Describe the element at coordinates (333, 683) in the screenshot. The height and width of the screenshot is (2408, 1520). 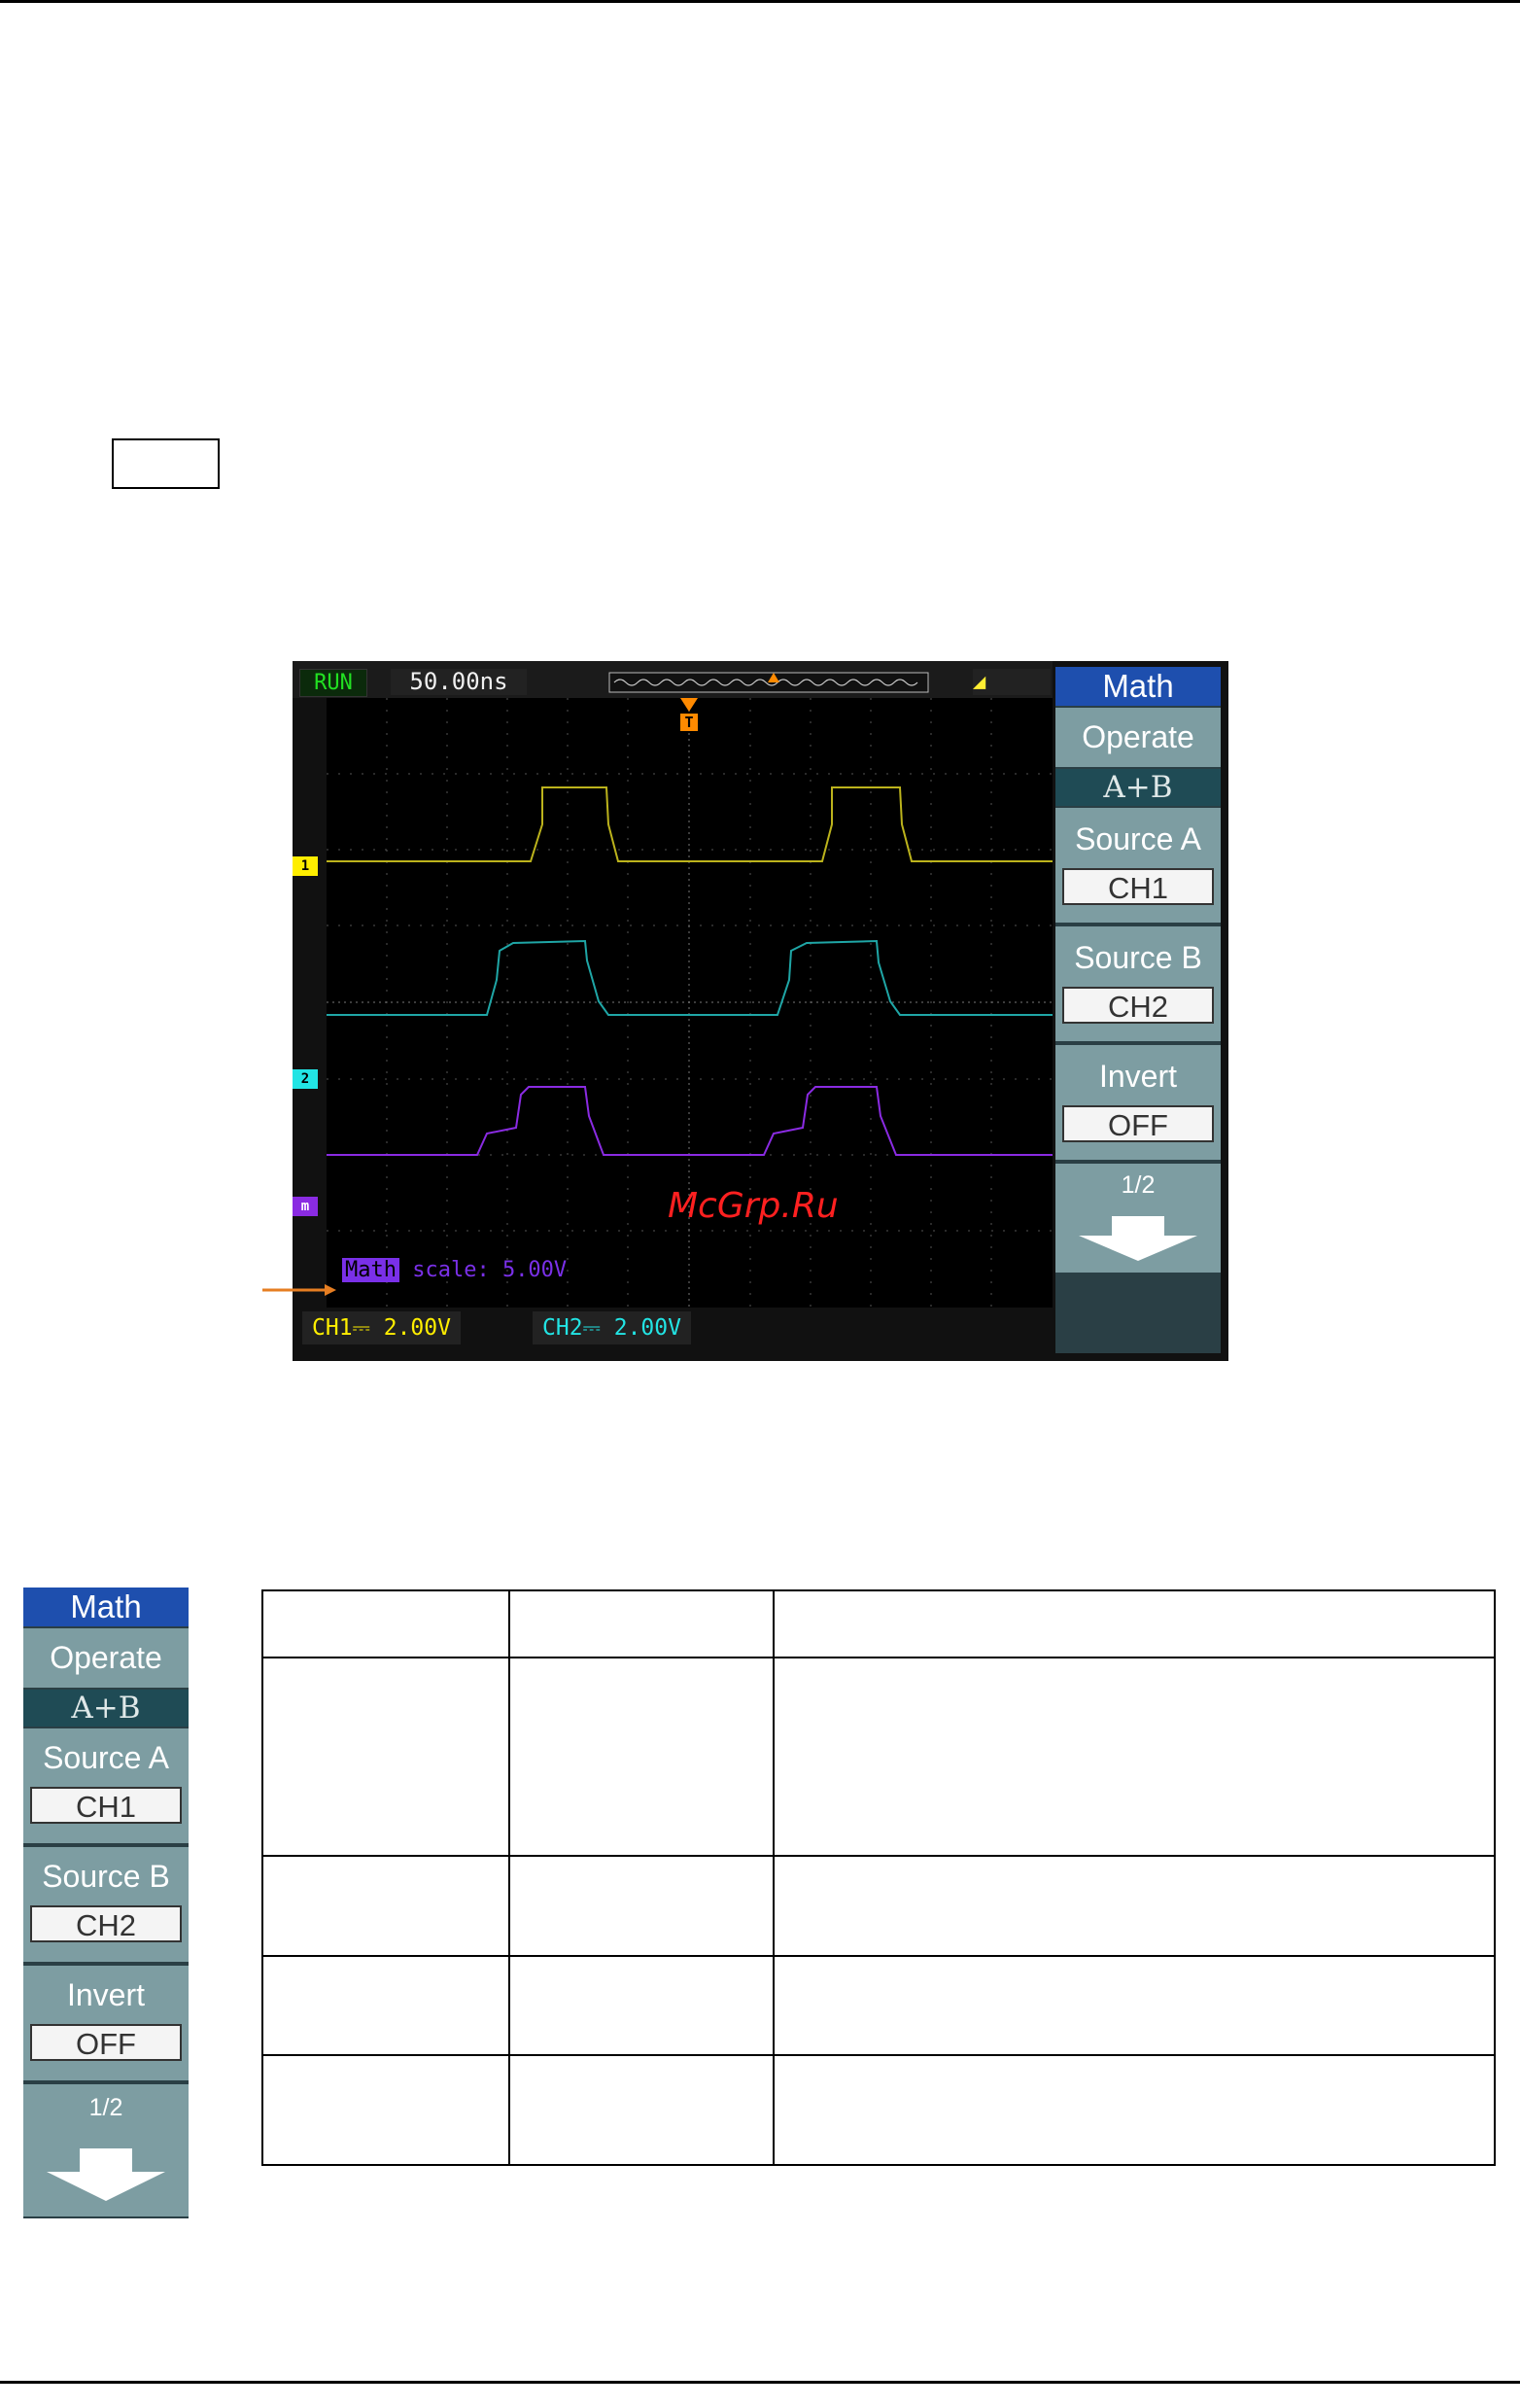
I see `run-status: RUN` at that location.